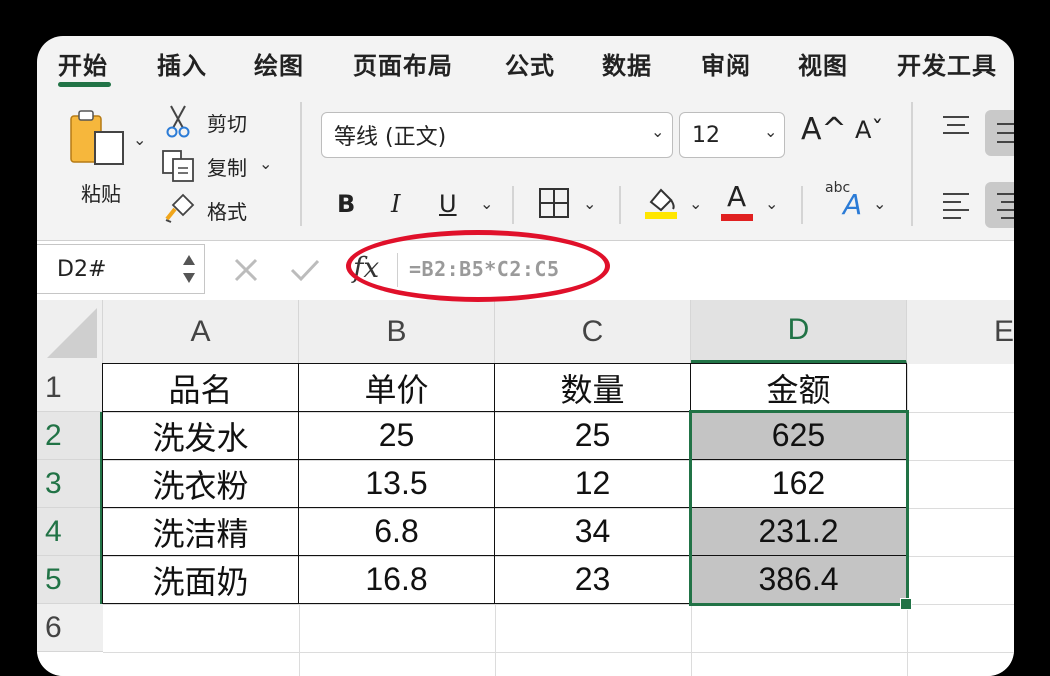 This screenshot has width=1050, height=676. What do you see at coordinates (200, 579) in the screenshot?
I see `cell-a5: 洗面奶` at bounding box center [200, 579].